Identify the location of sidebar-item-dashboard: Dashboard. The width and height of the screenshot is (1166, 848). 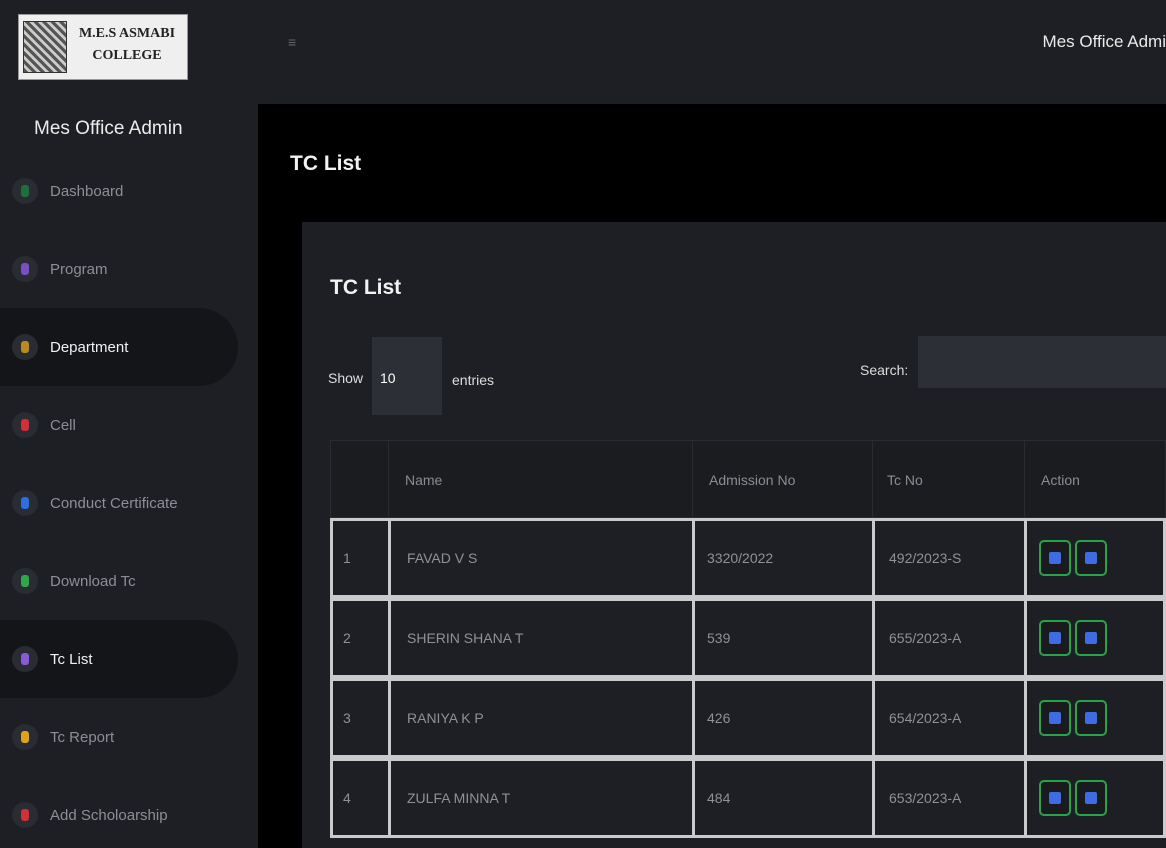
(119, 191).